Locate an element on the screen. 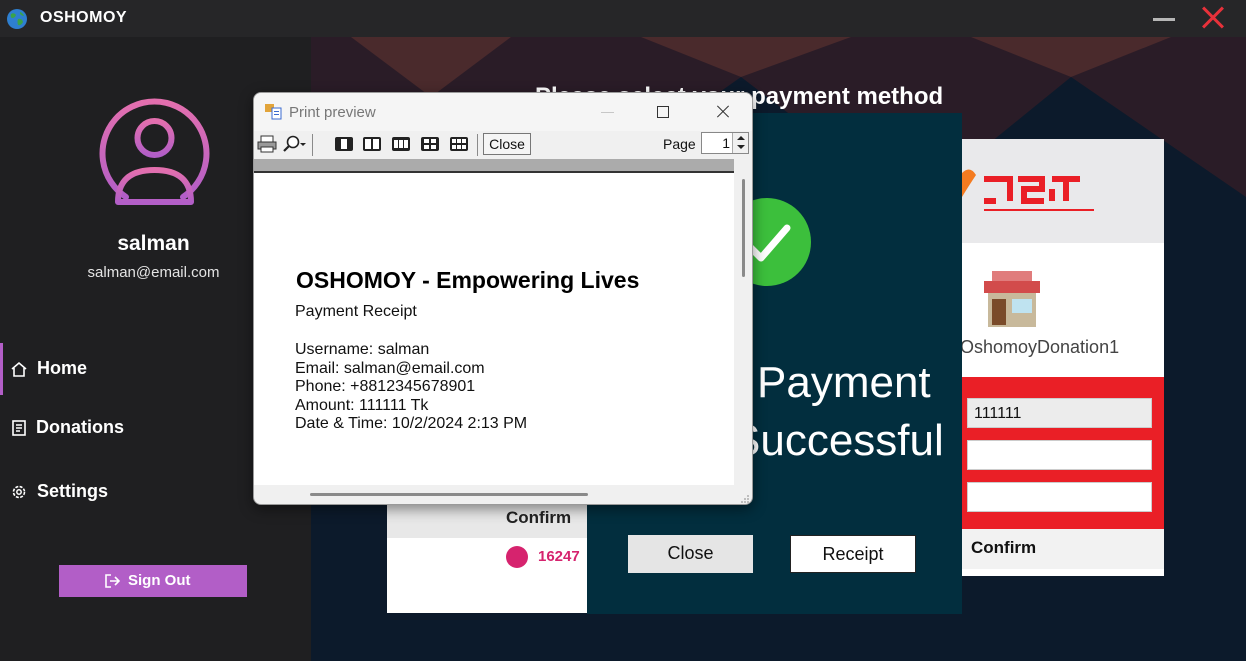 This screenshot has width=1246, height=661. sign-out-icon is located at coordinates (113, 581).